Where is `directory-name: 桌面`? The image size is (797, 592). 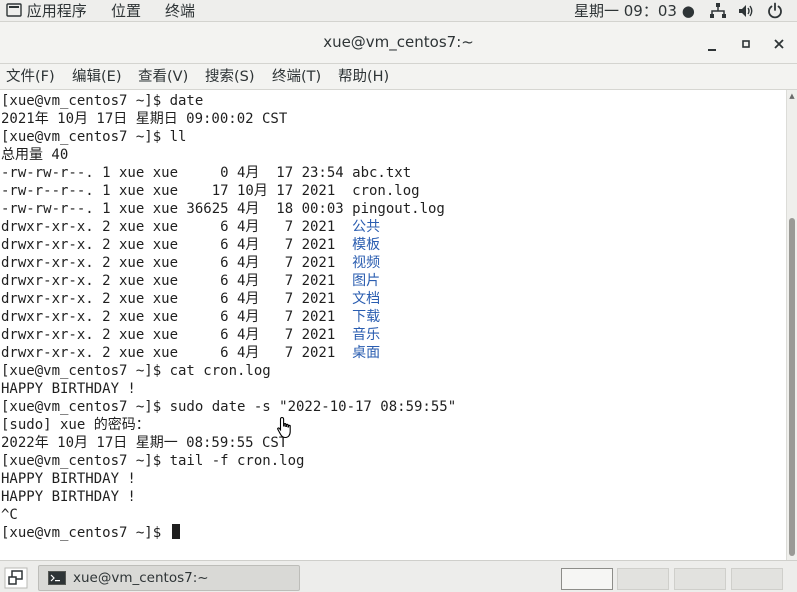
directory-name: 桌面 is located at coordinates (366, 353).